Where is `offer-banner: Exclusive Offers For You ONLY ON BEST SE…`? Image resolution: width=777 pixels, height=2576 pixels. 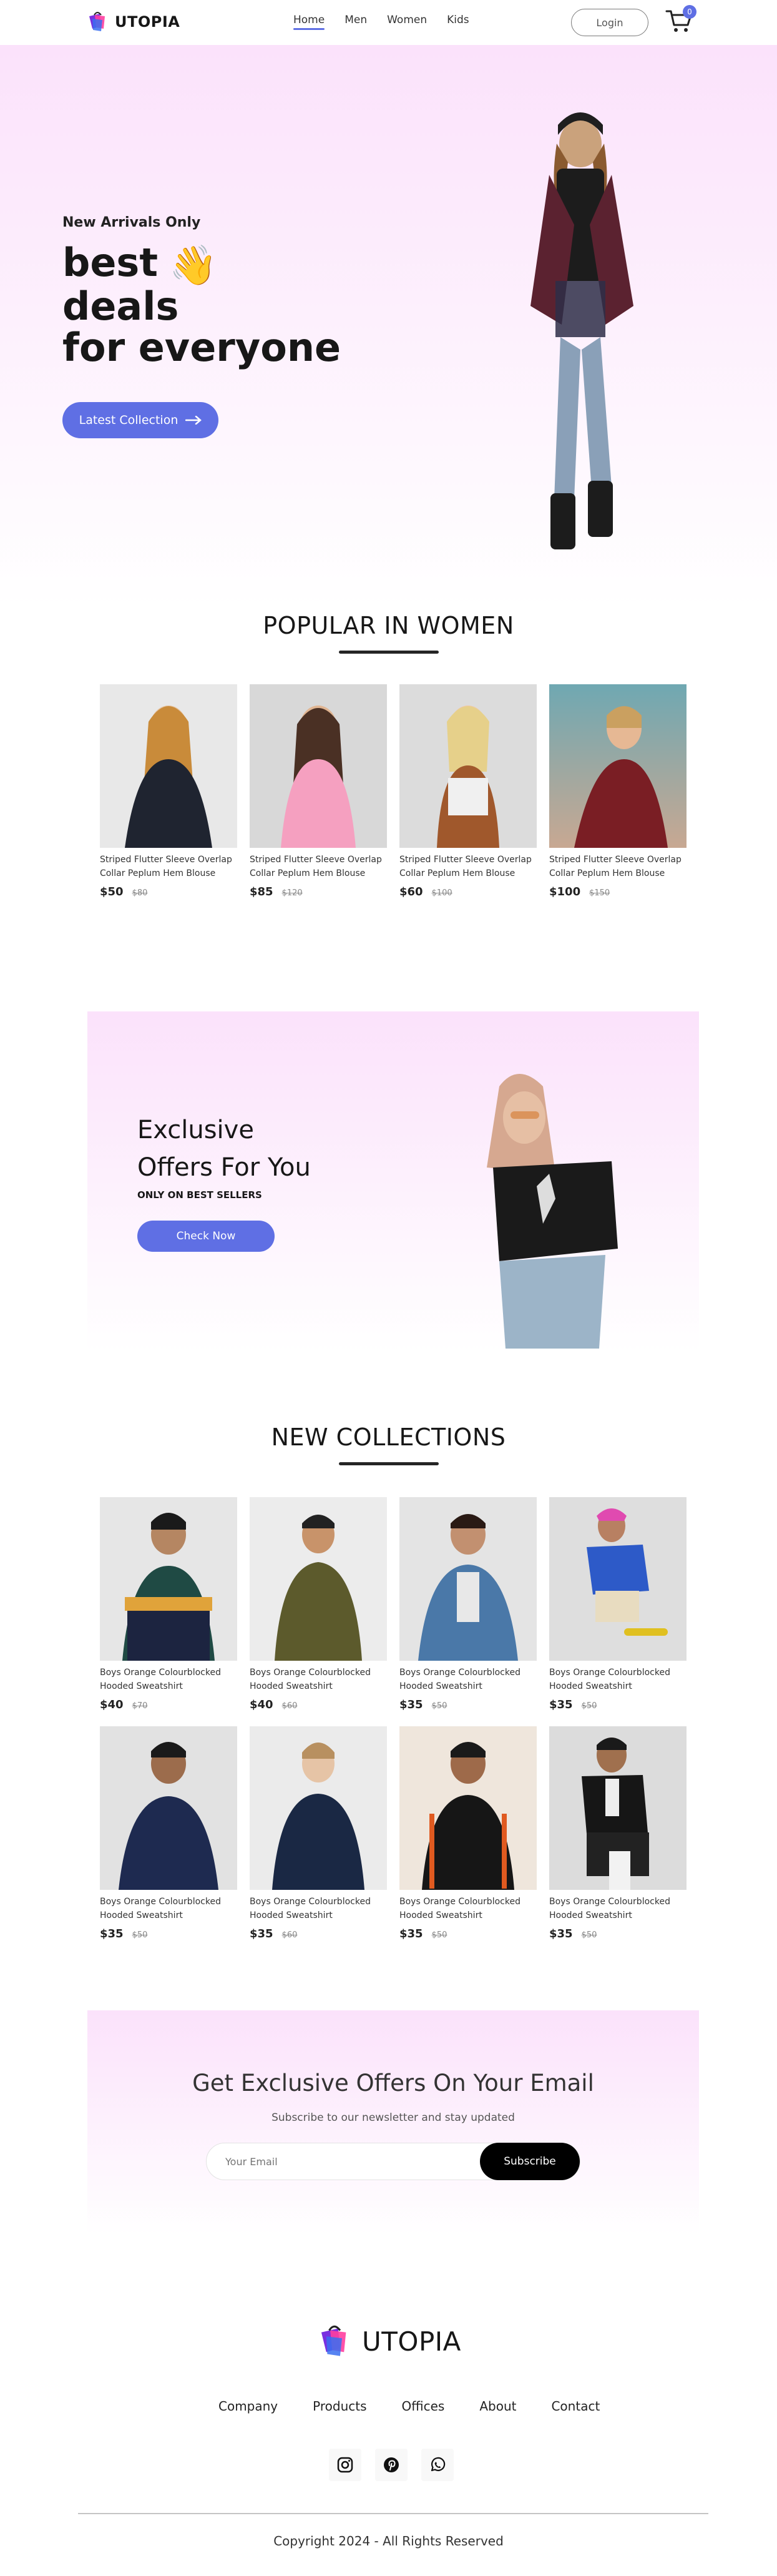 offer-banner: Exclusive Offers For You ONLY ON BEST SE… is located at coordinates (393, 1181).